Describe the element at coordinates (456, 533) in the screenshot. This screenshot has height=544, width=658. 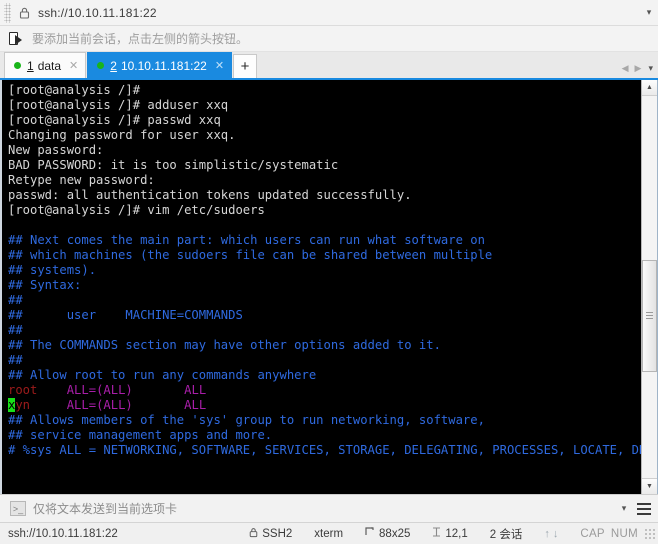
I see `status-cursor-label: 12,1` at that location.